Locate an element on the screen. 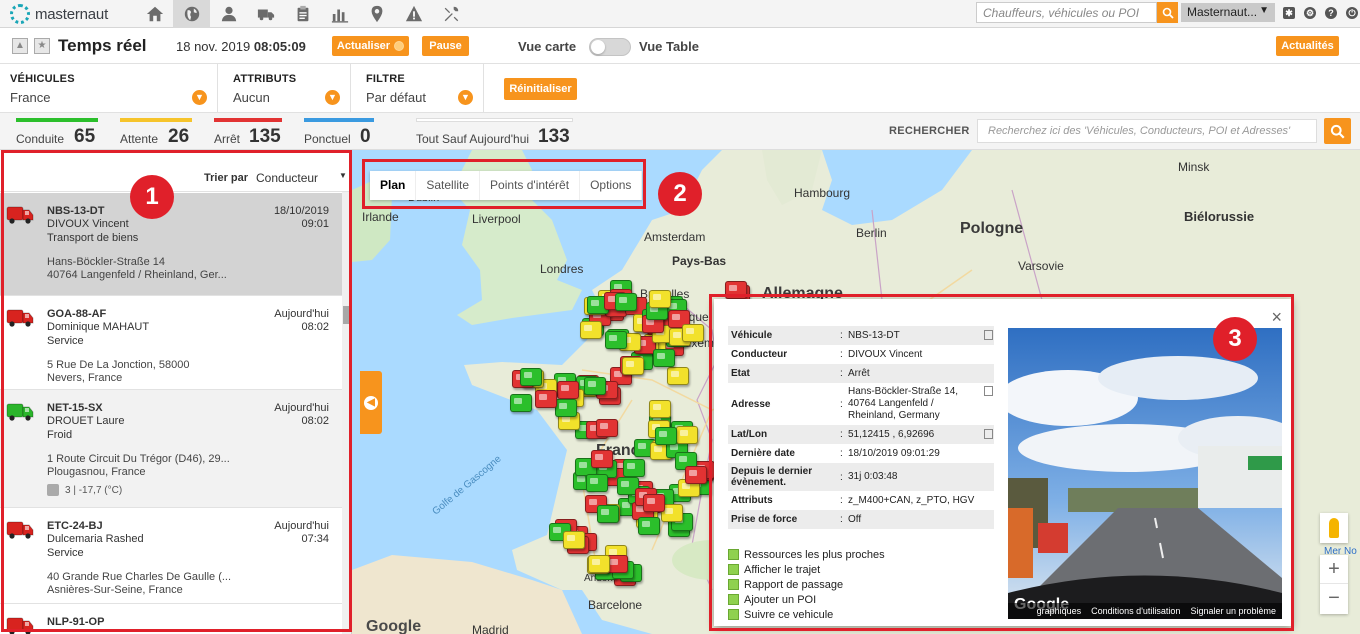  vehicles-filter-value: France is located at coordinates (30, 97).